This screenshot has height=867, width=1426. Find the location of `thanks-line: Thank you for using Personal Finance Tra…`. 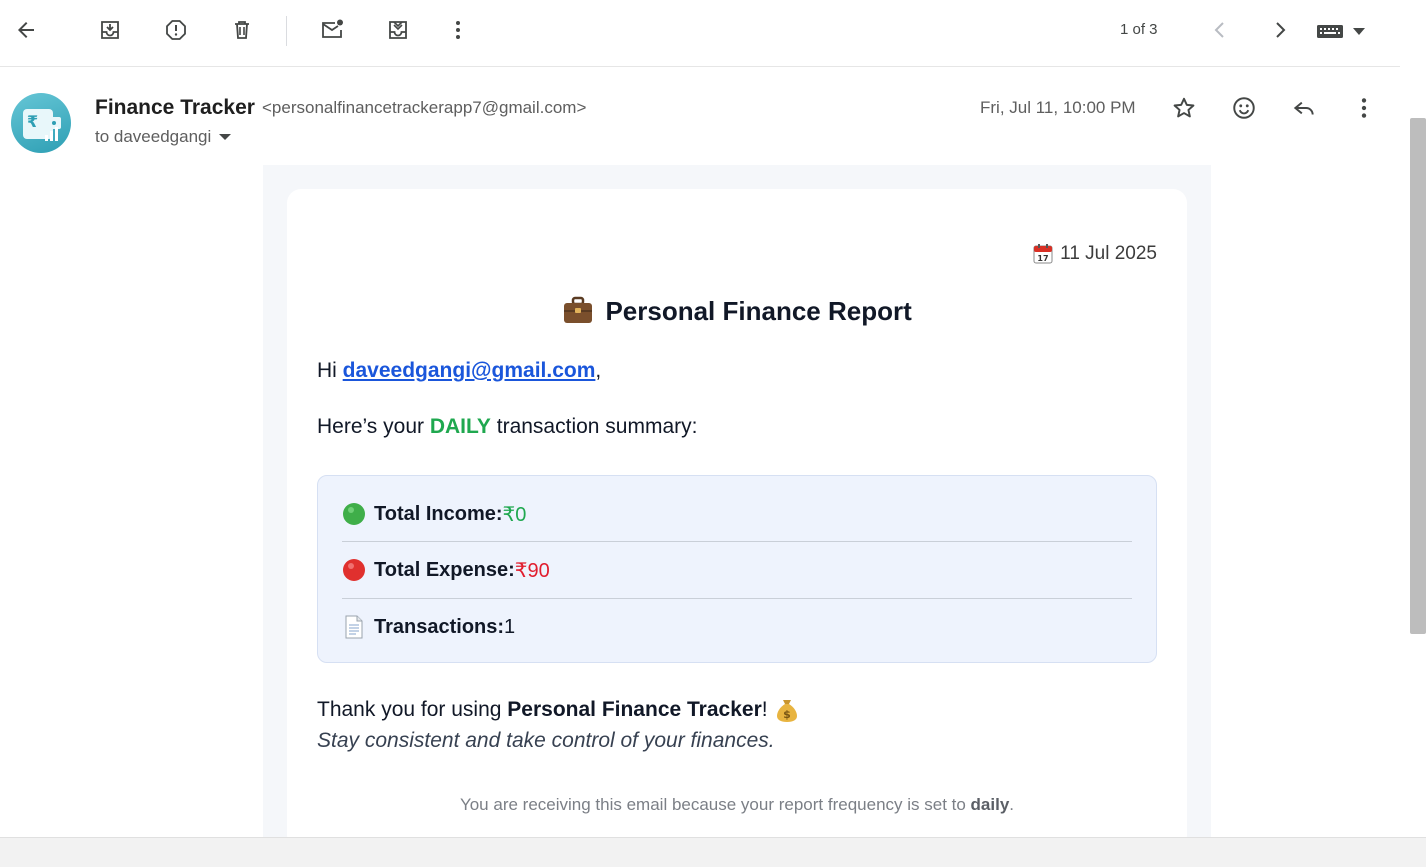

thanks-line: Thank you for using Personal Finance Tra… is located at coordinates (558, 710).